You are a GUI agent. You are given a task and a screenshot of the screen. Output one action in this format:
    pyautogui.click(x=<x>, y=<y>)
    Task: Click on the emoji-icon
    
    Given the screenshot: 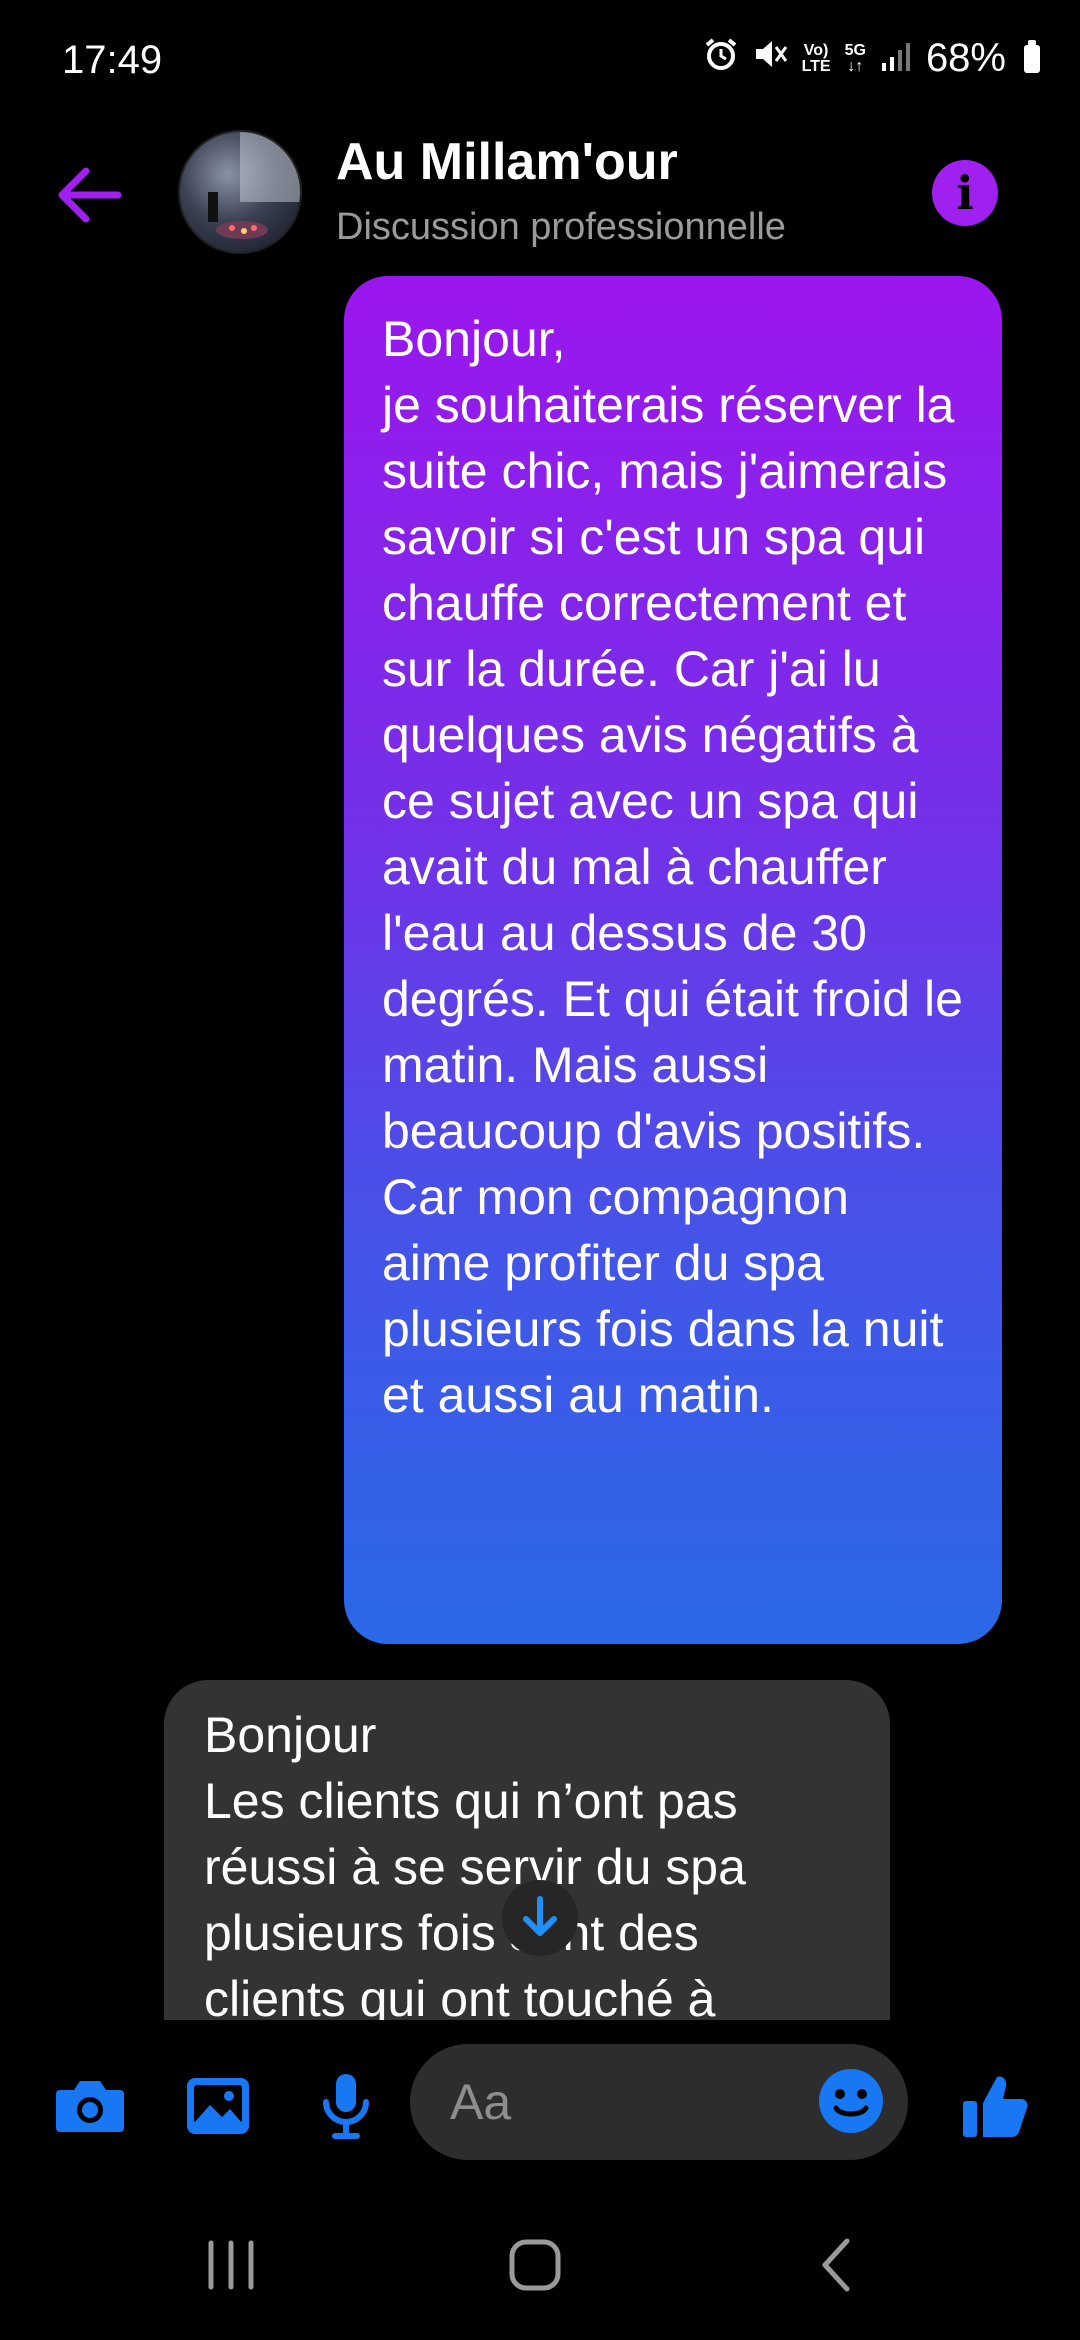 What is the action you would take?
    pyautogui.click(x=851, y=2101)
    